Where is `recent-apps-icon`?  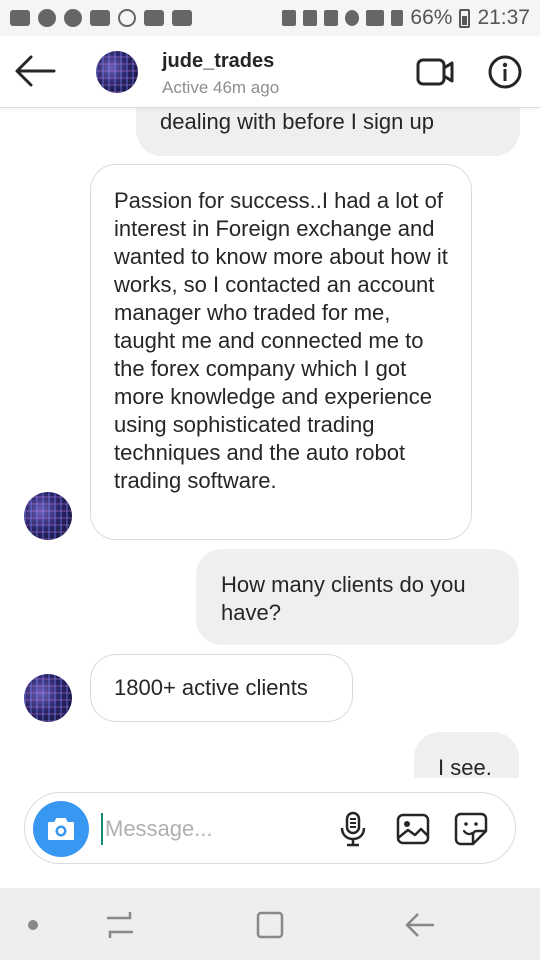 recent-apps-icon is located at coordinates (120, 925).